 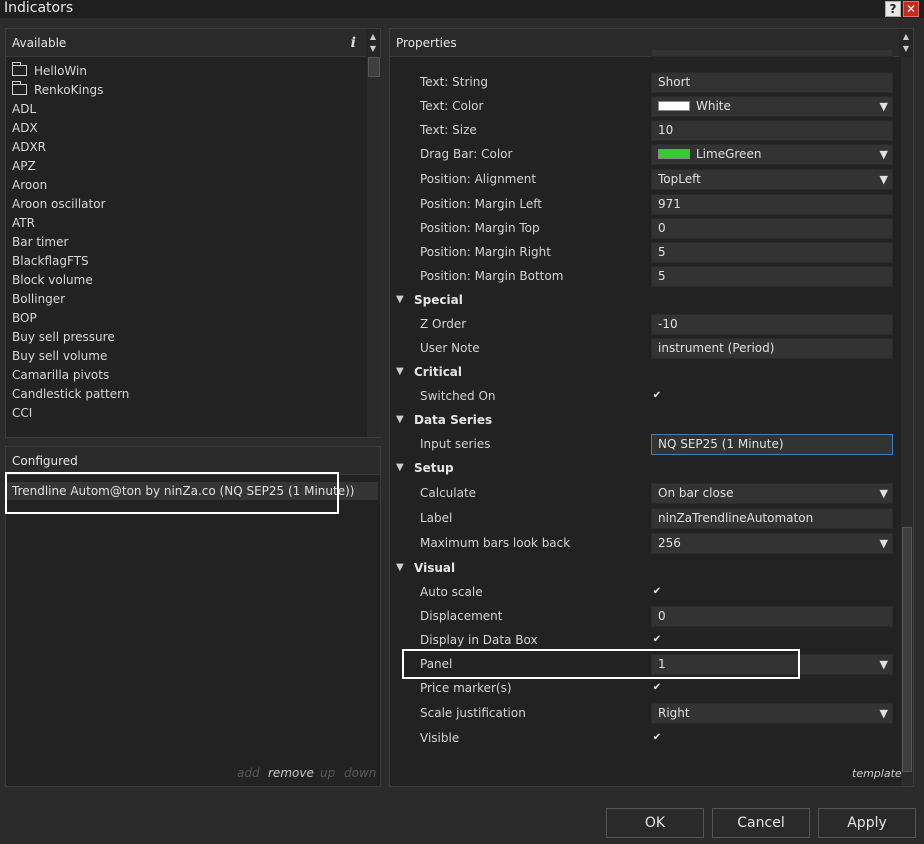 I want to click on indicator-item: BOP, so click(x=189, y=318).